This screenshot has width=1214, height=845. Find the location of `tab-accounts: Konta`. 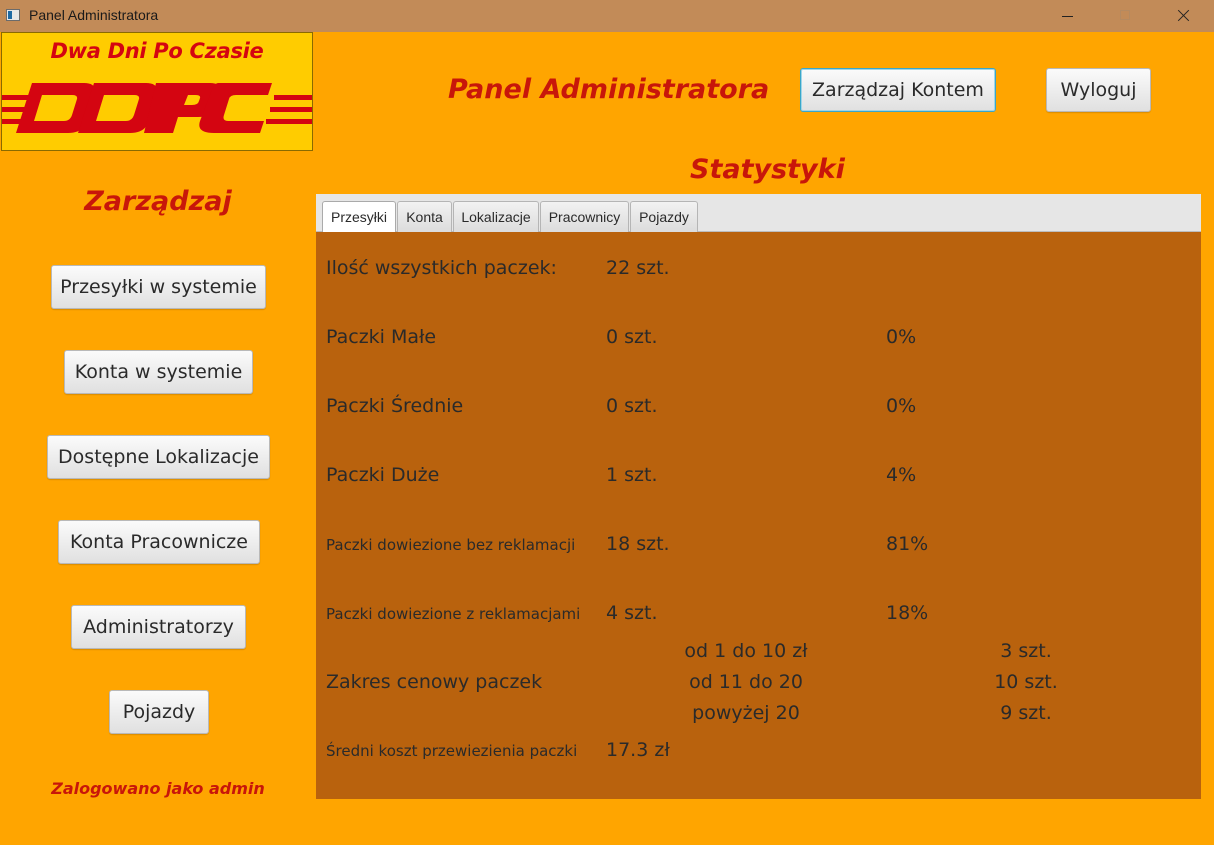

tab-accounts: Konta is located at coordinates (424, 216).